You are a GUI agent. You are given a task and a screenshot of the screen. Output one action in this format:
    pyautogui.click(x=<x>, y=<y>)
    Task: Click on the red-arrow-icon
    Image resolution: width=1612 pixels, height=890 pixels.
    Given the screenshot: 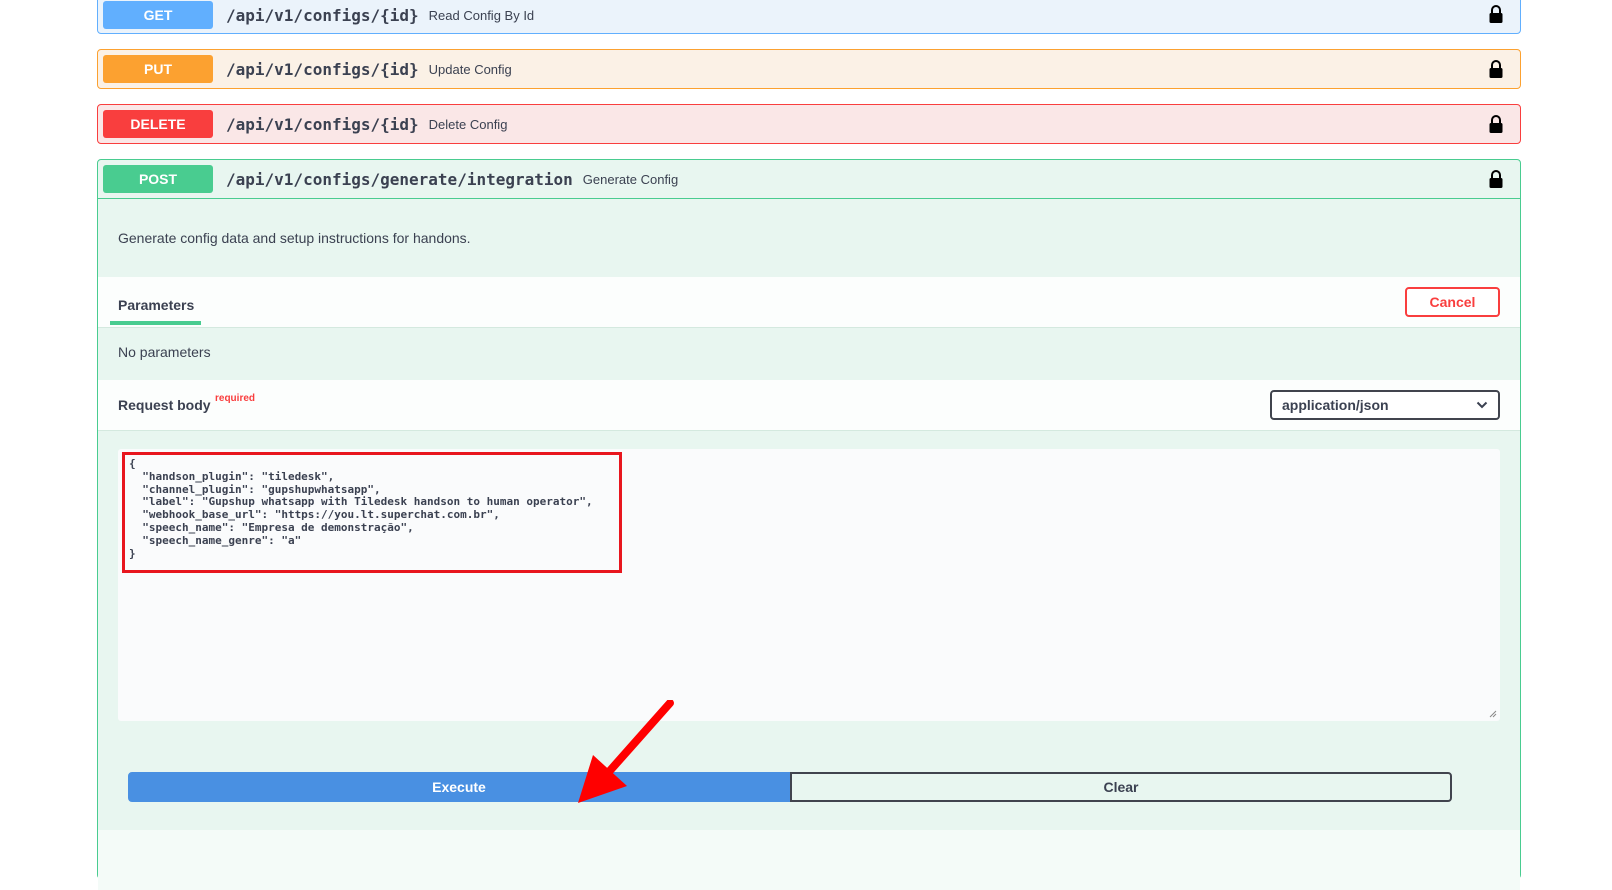 What is the action you would take?
    pyautogui.click(x=626, y=751)
    